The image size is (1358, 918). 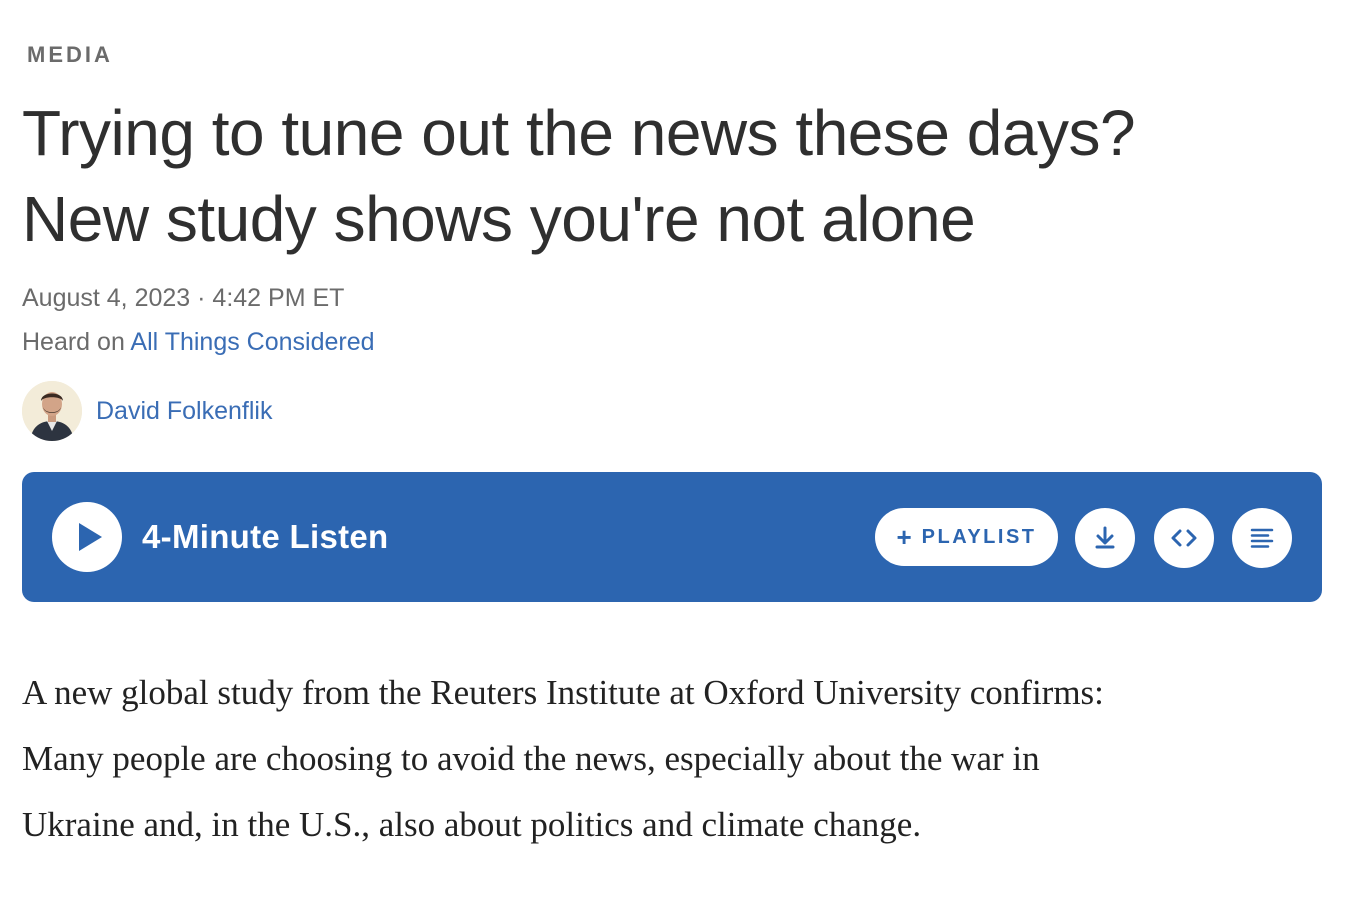 What do you see at coordinates (70, 55) in the screenshot?
I see `section-label: MEDIA` at bounding box center [70, 55].